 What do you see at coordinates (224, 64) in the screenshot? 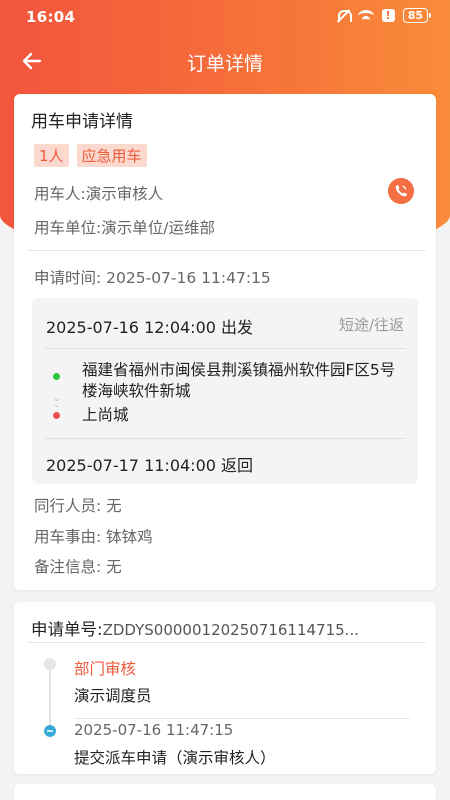
I see `page-title: 订单详情` at bounding box center [224, 64].